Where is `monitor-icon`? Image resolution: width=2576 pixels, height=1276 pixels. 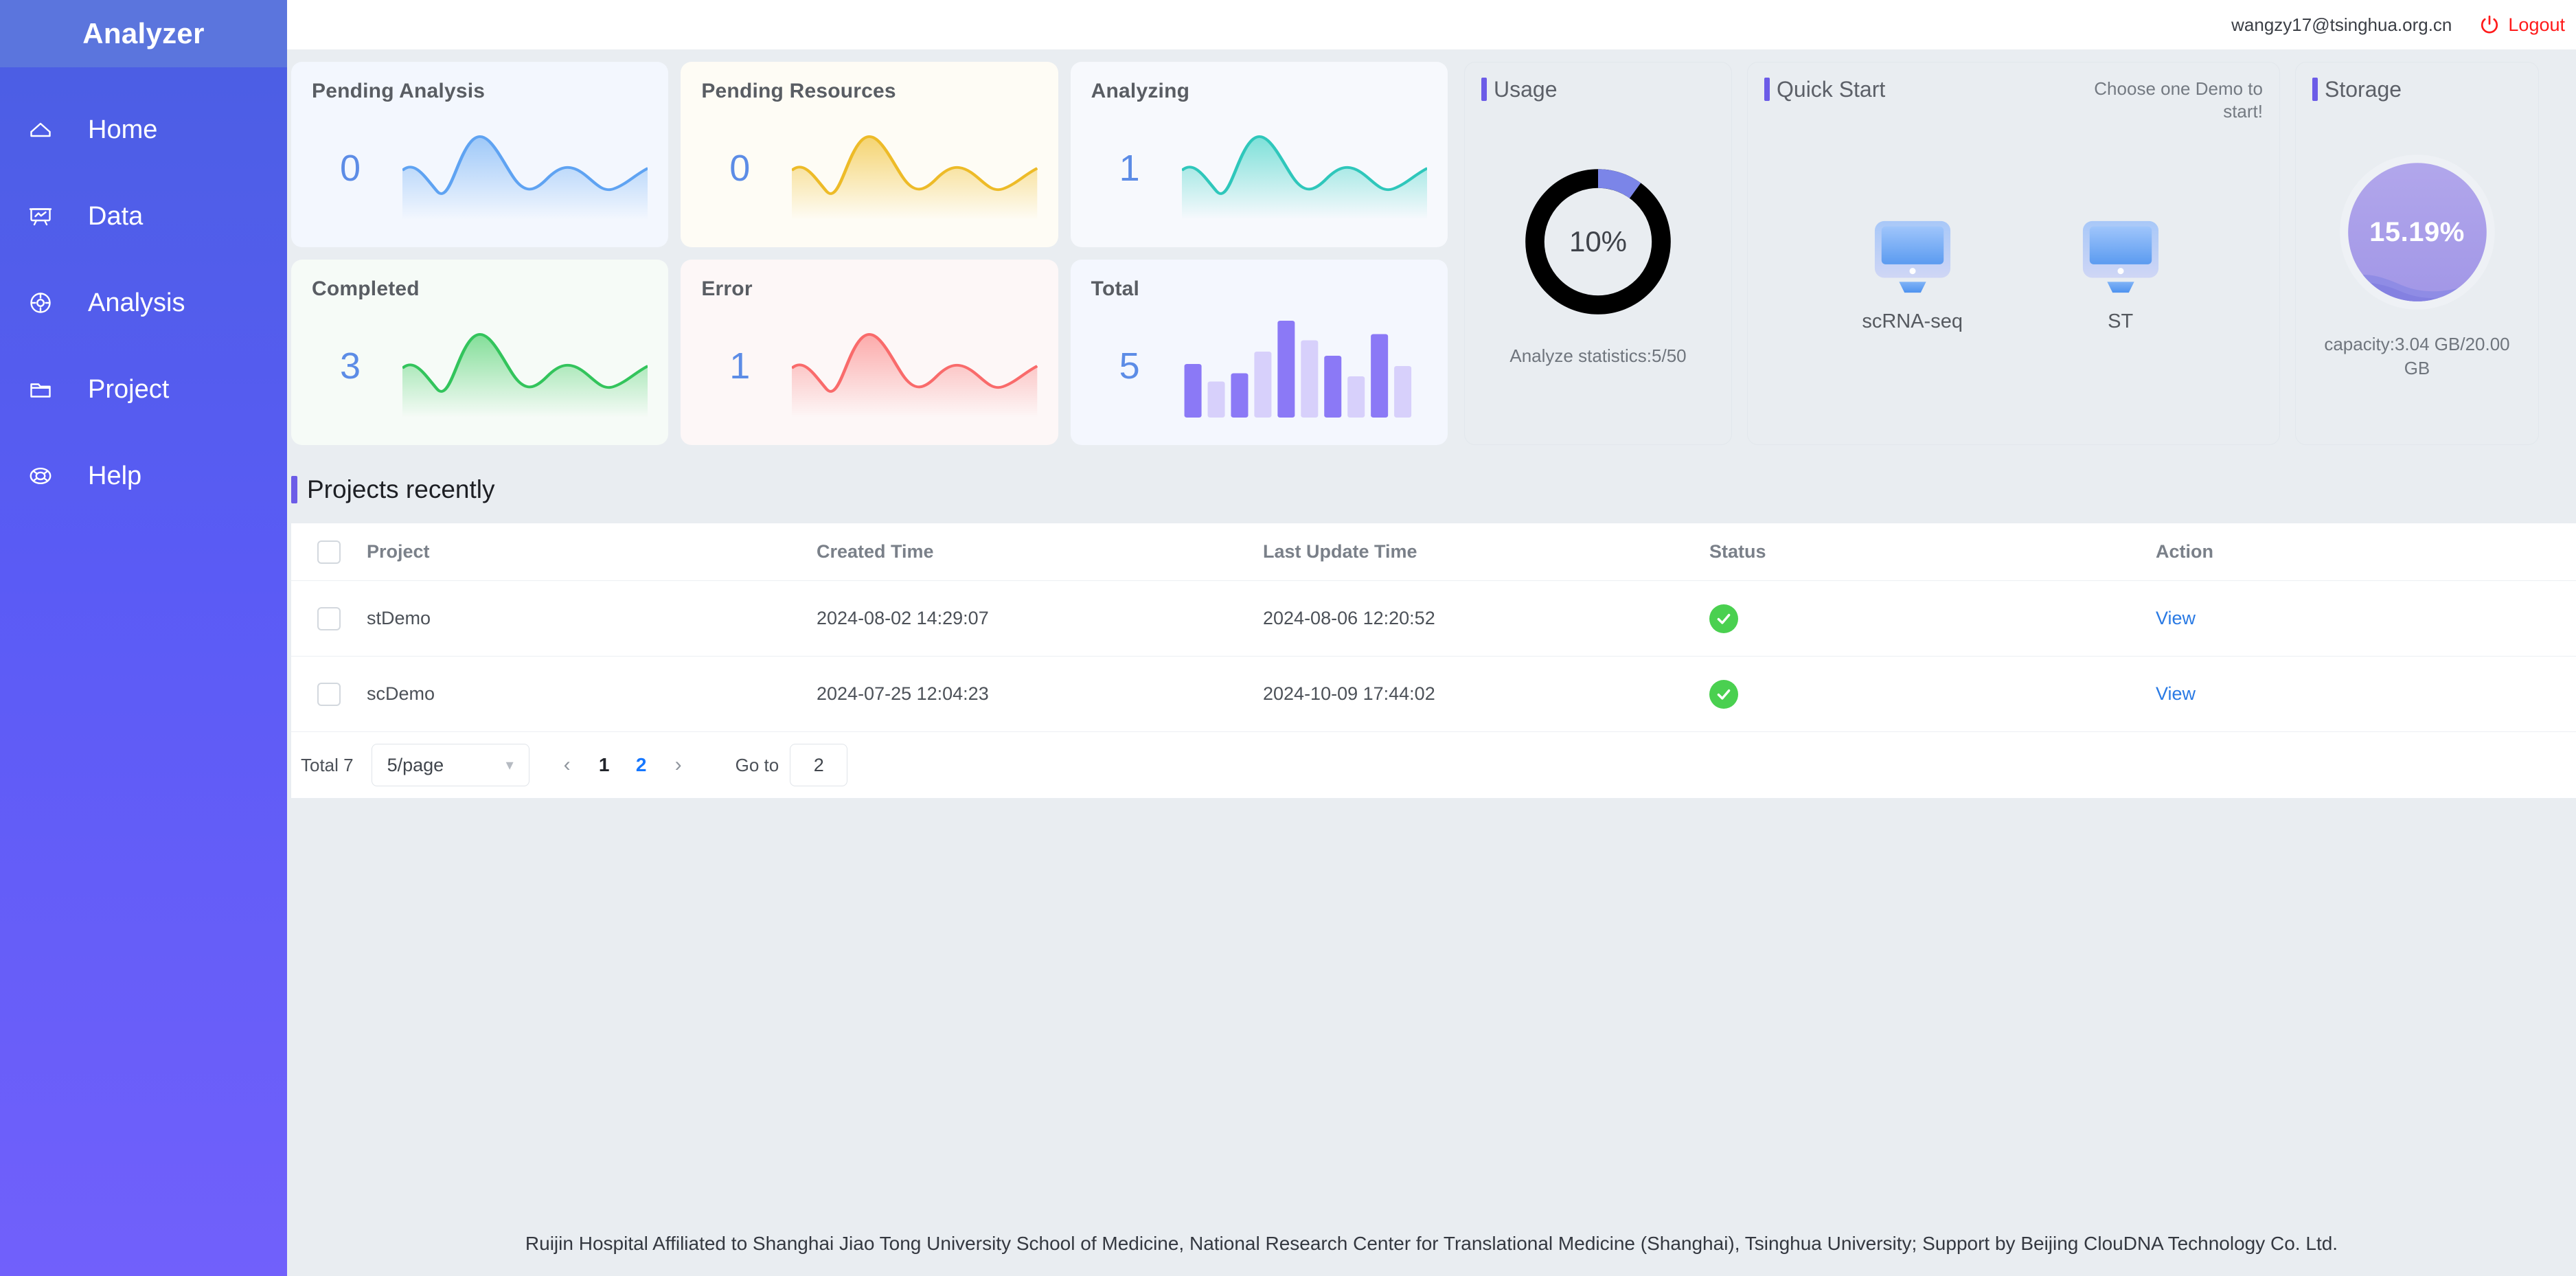 monitor-icon is located at coordinates (1912, 258).